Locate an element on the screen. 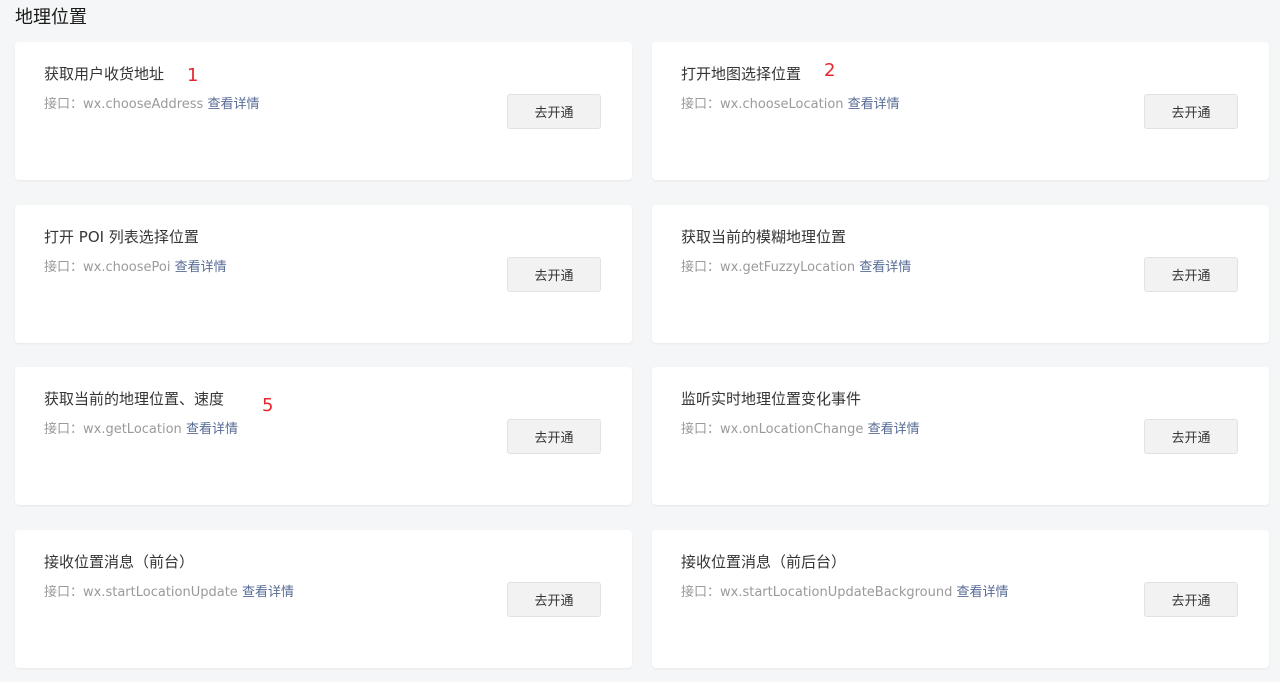  card-title: 接收位置消息（前台） is located at coordinates (119, 562).